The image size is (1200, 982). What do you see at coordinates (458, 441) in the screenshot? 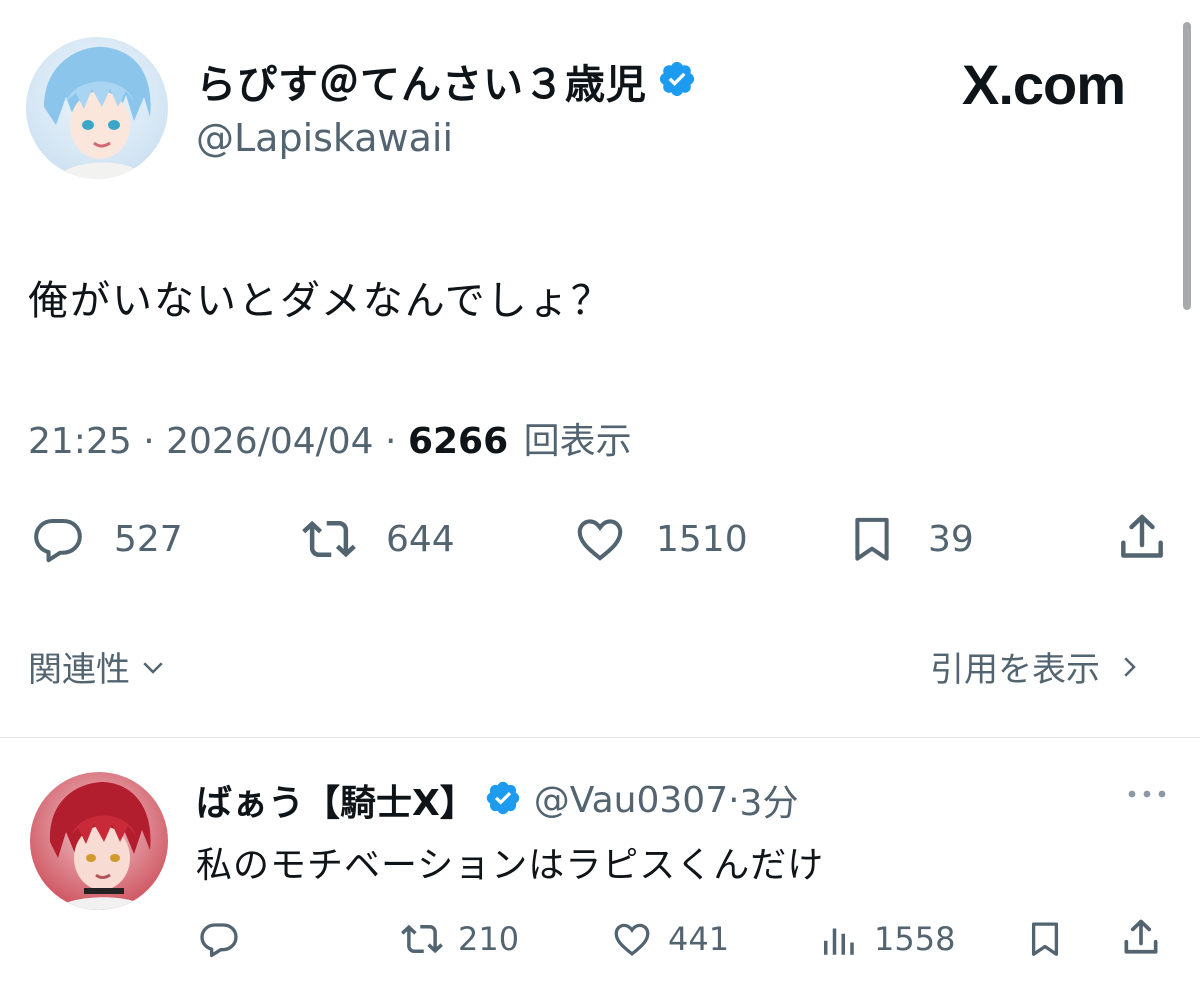
I see `view-count: 6266` at bounding box center [458, 441].